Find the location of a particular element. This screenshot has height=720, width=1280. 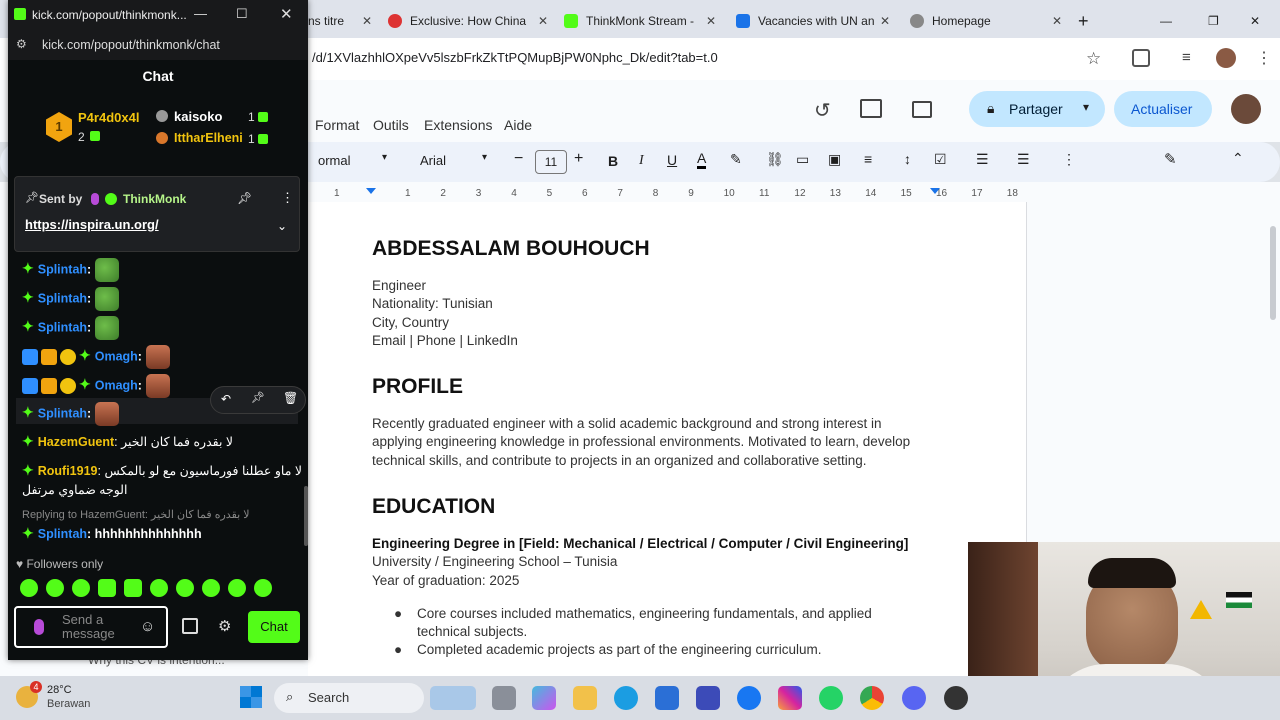

tab-homepage: Homepage ✕ is located at coordinates (990, 21).